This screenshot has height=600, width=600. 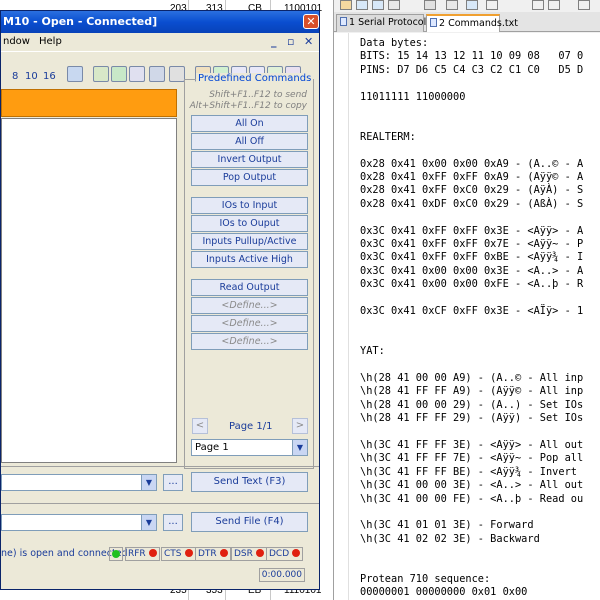 What do you see at coordinates (50, 41) in the screenshot?
I see `menu-help: Help` at bounding box center [50, 41].